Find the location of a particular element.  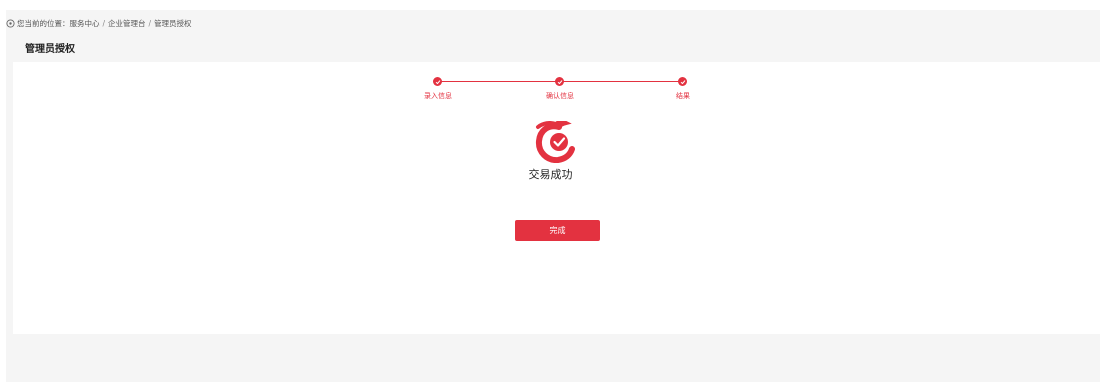

success-check-icon is located at coordinates (554, 141).